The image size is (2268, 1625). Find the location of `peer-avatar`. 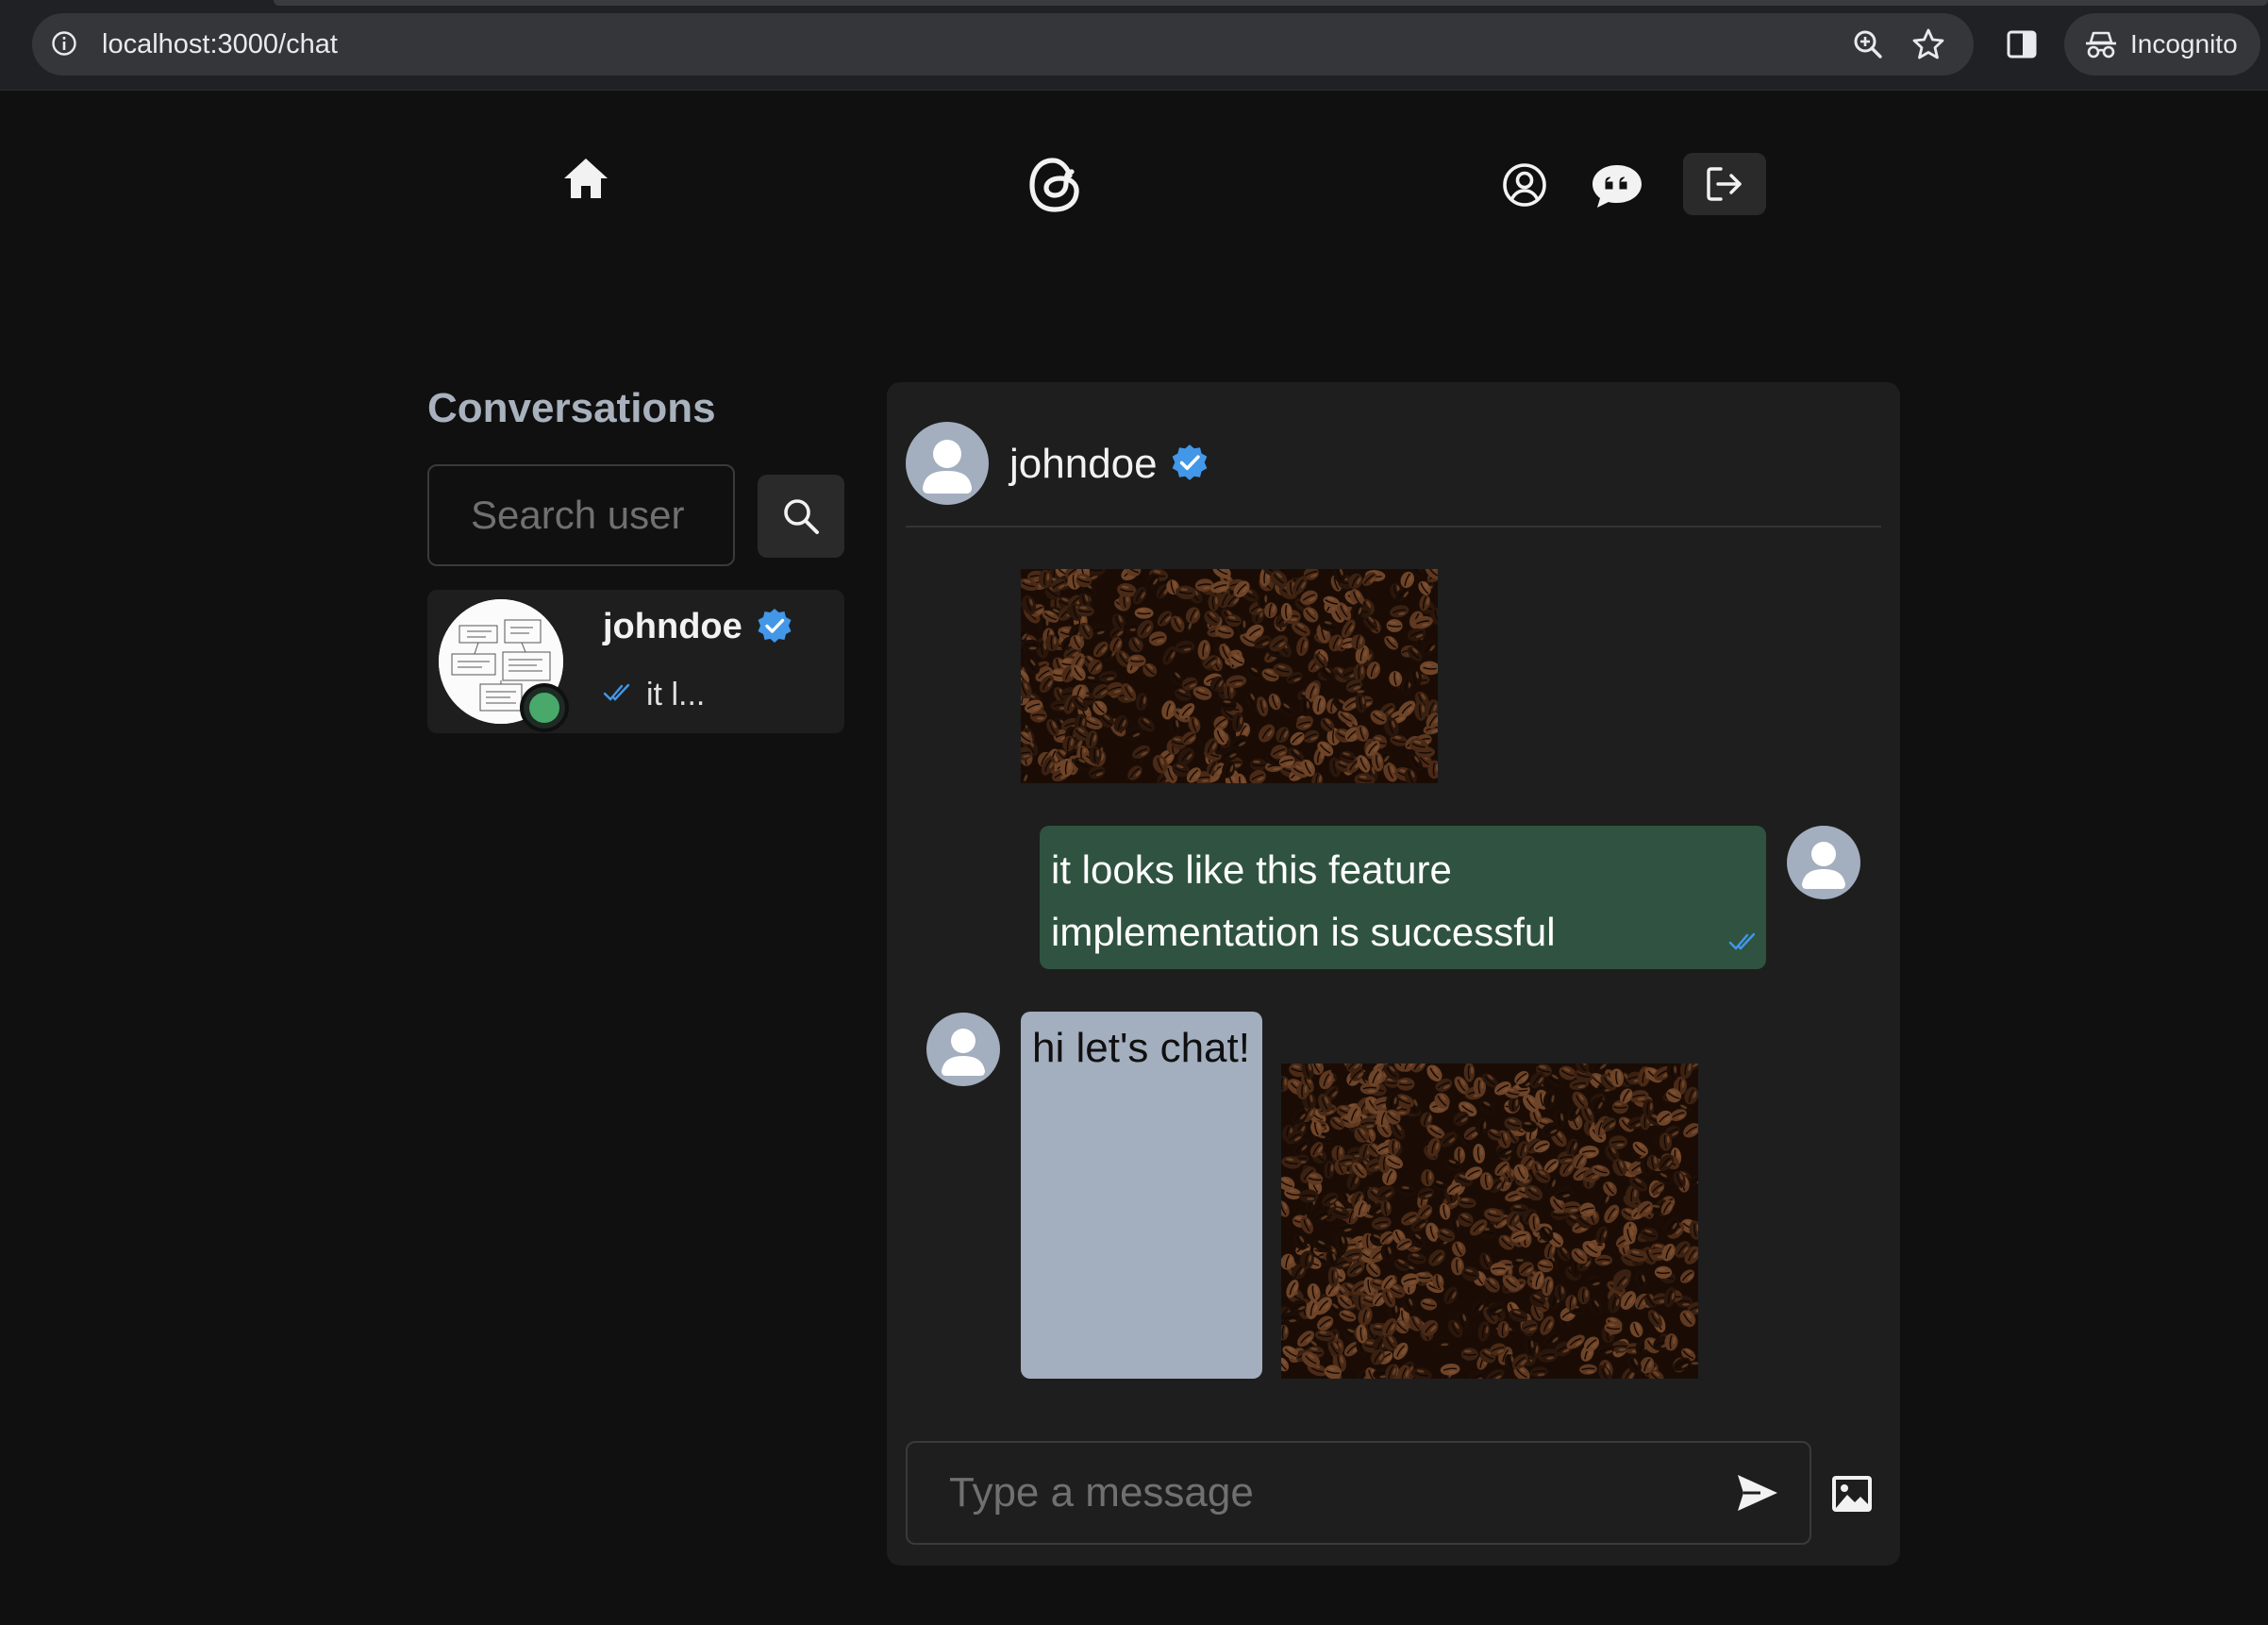

peer-avatar is located at coordinates (963, 1049).